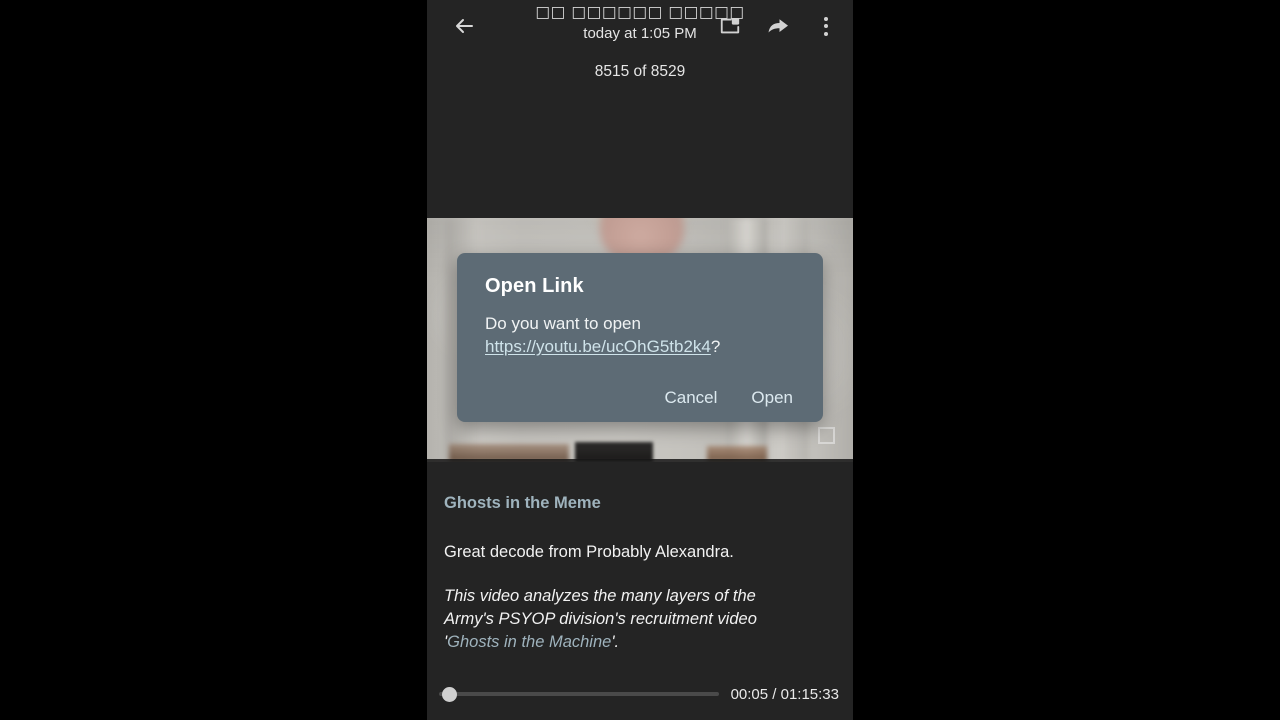 The height and width of the screenshot is (720, 1280). I want to click on cancel-button: Cancel, so click(690, 398).